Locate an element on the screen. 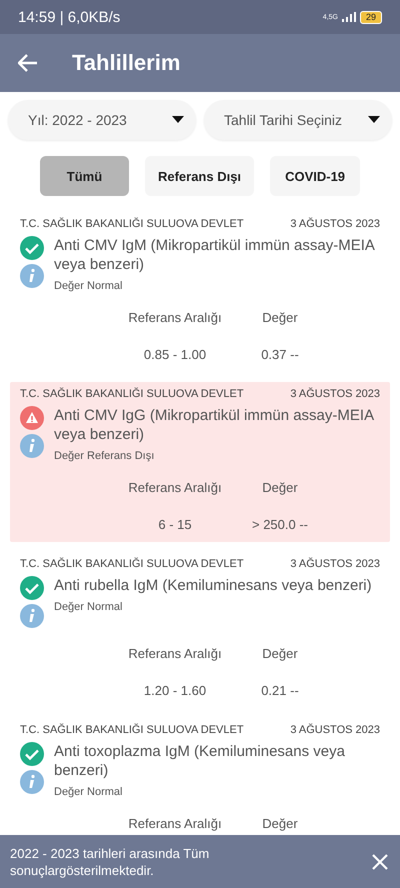 The width and height of the screenshot is (400, 888). filter-tab: COVID-19 is located at coordinates (315, 176).